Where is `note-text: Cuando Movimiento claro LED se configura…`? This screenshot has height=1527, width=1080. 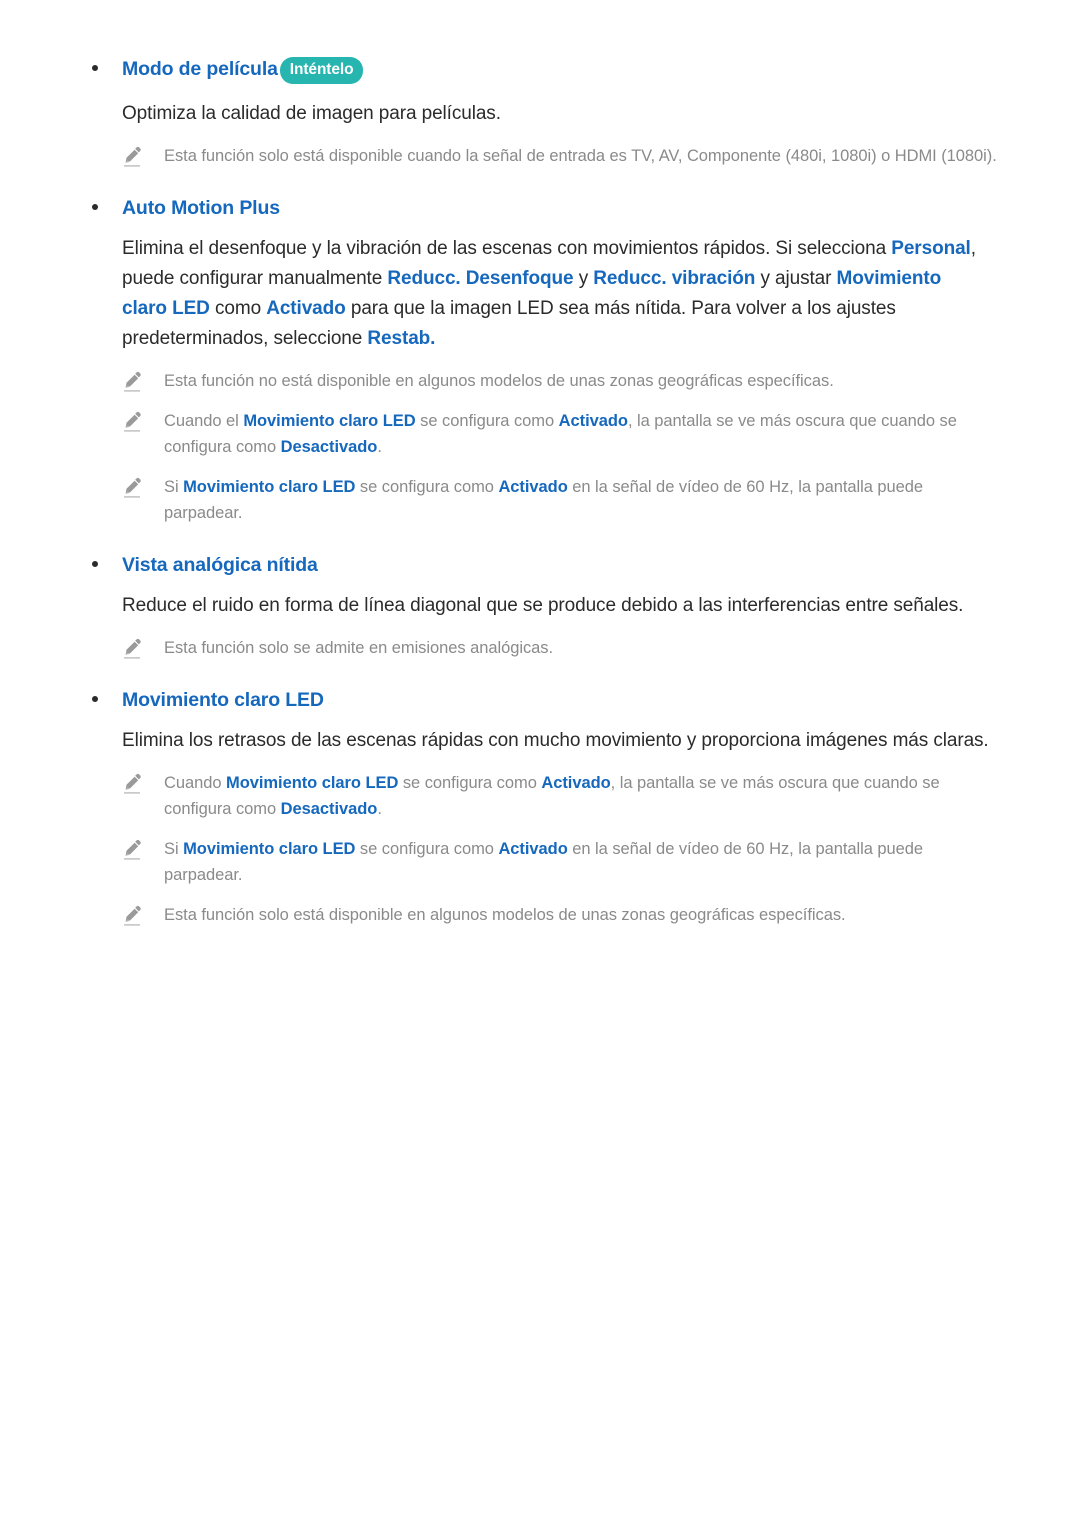
note-text: Cuando Movimiento claro LED se configura… is located at coordinates (552, 795).